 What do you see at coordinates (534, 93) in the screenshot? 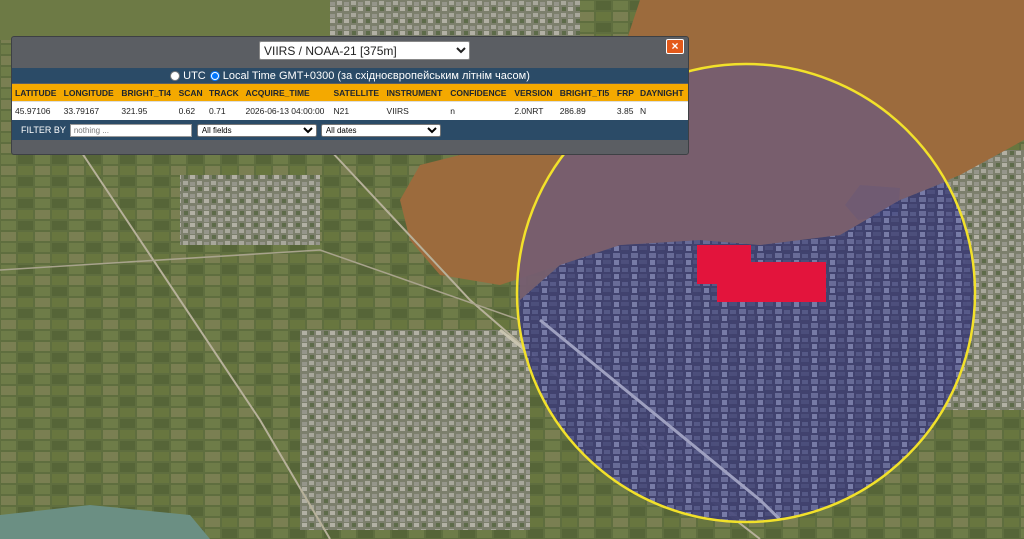
I see `column-header: VERSION` at bounding box center [534, 93].